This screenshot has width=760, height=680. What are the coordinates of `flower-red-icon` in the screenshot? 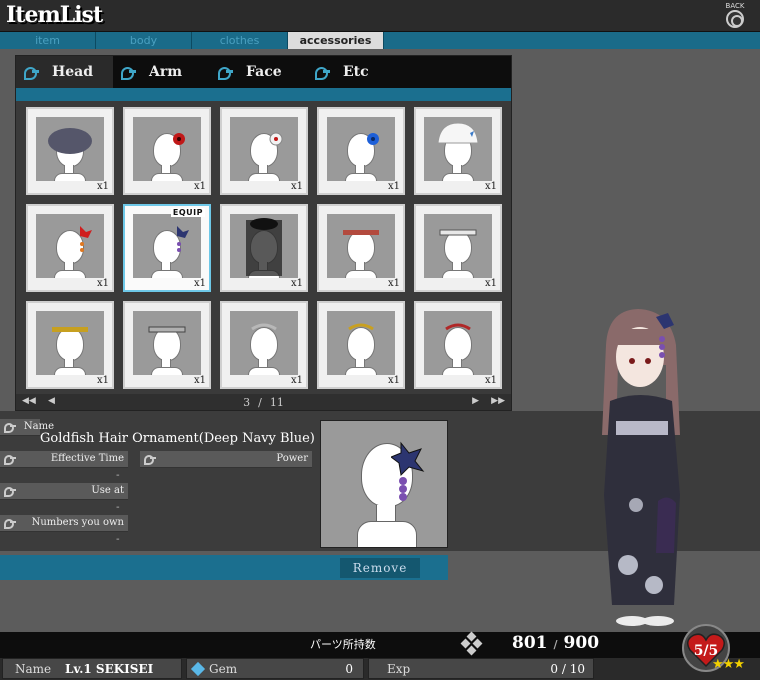 It's located at (179, 139).